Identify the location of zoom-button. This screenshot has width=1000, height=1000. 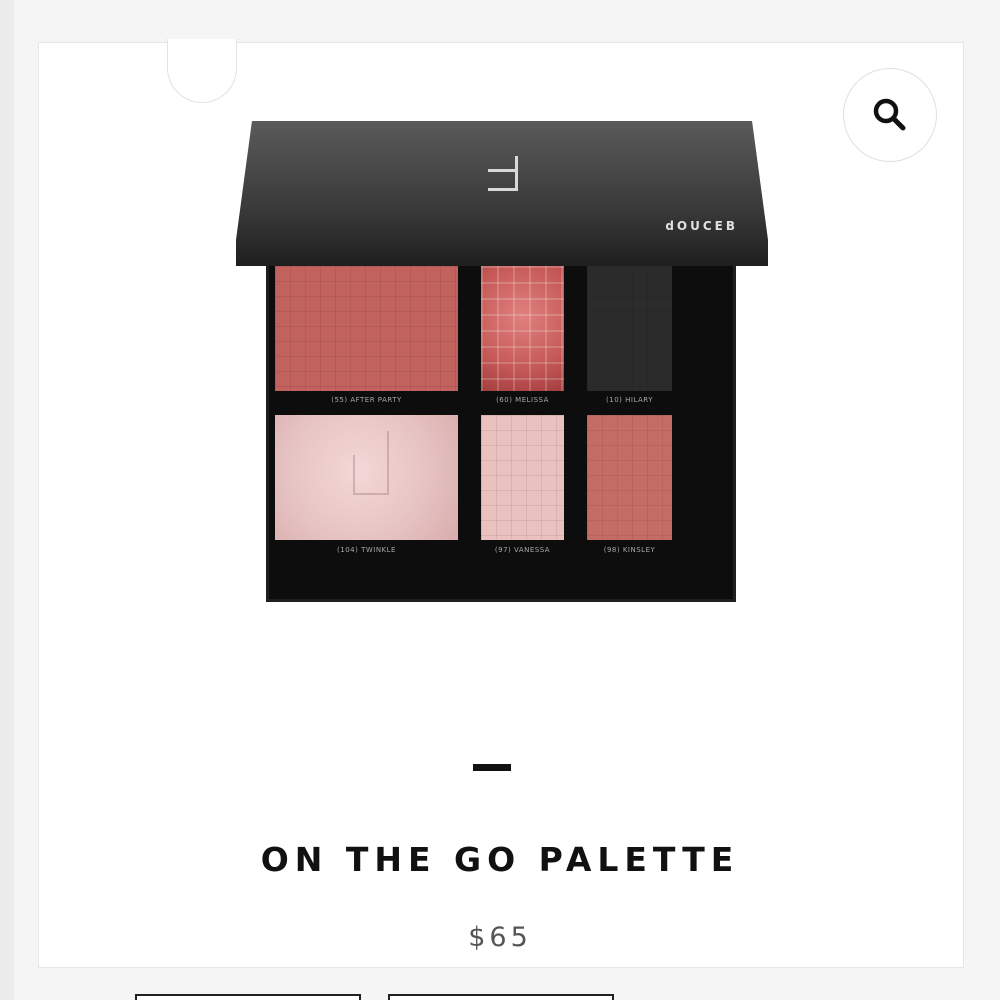
(890, 115).